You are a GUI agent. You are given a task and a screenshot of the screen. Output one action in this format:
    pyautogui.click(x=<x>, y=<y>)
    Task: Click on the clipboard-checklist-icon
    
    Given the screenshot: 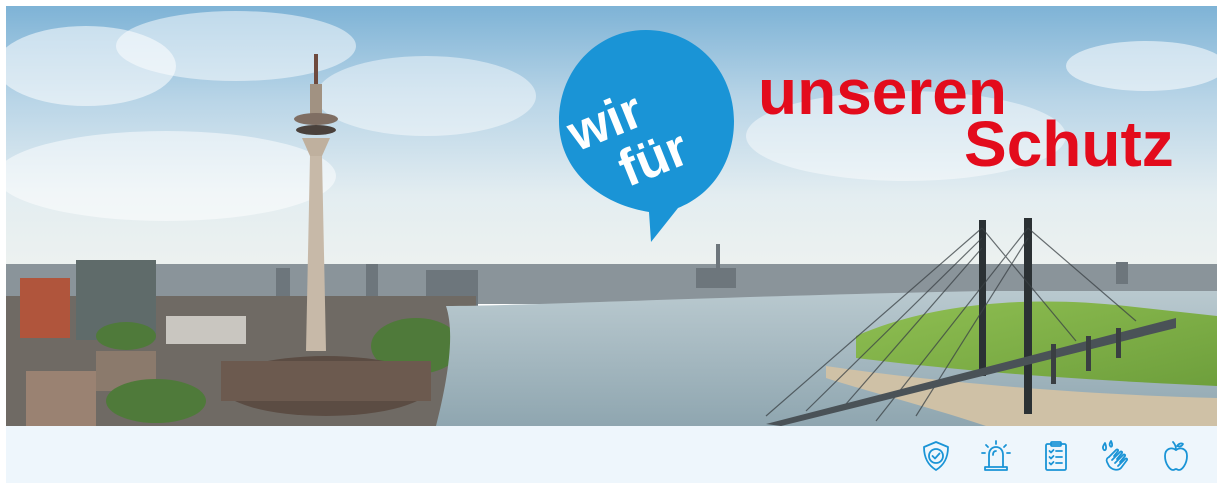 What is the action you would take?
    pyautogui.click(x=1056, y=456)
    